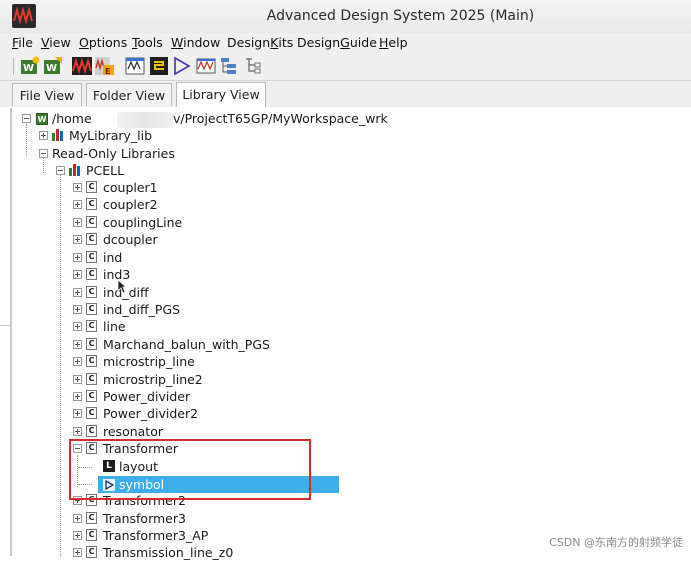 This screenshot has width=691, height=561. I want to click on cell-label: Transmission_line_z0, so click(168, 552).